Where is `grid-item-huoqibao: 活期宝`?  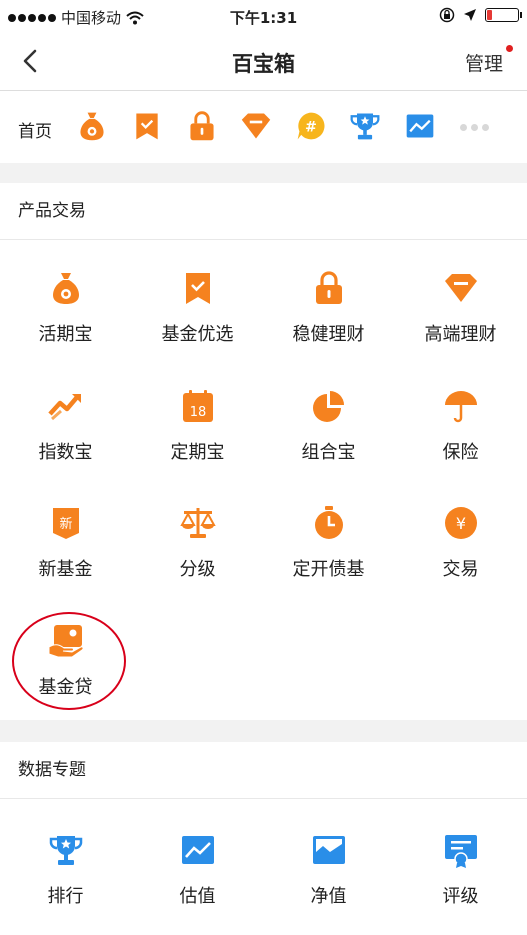
grid-item-huoqibao: 活期宝 is located at coordinates (65, 320).